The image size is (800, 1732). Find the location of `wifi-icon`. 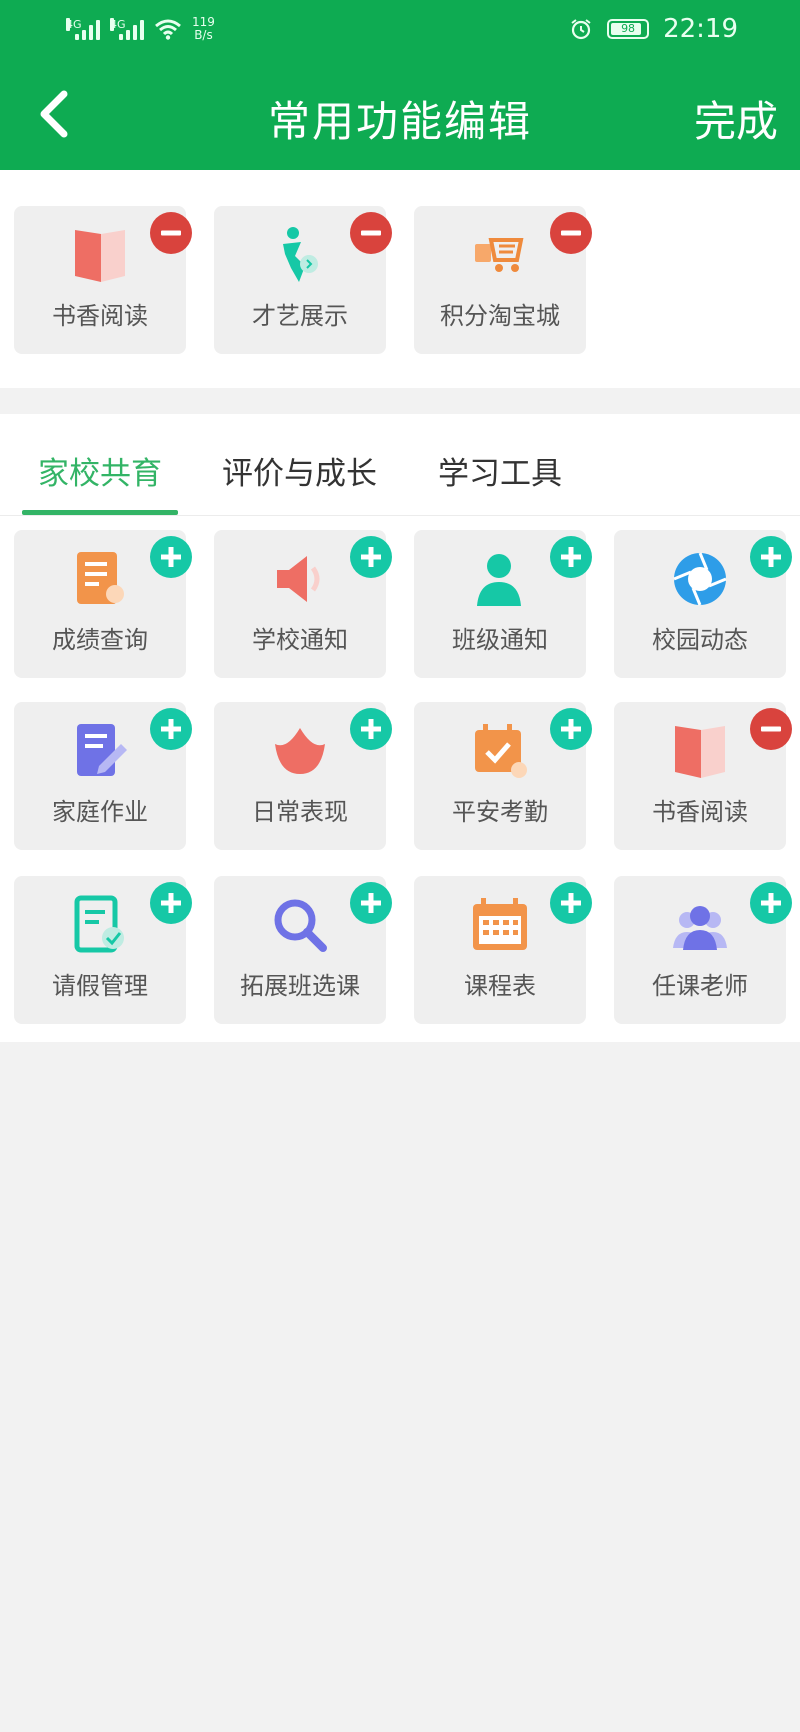

wifi-icon is located at coordinates (168, 29).